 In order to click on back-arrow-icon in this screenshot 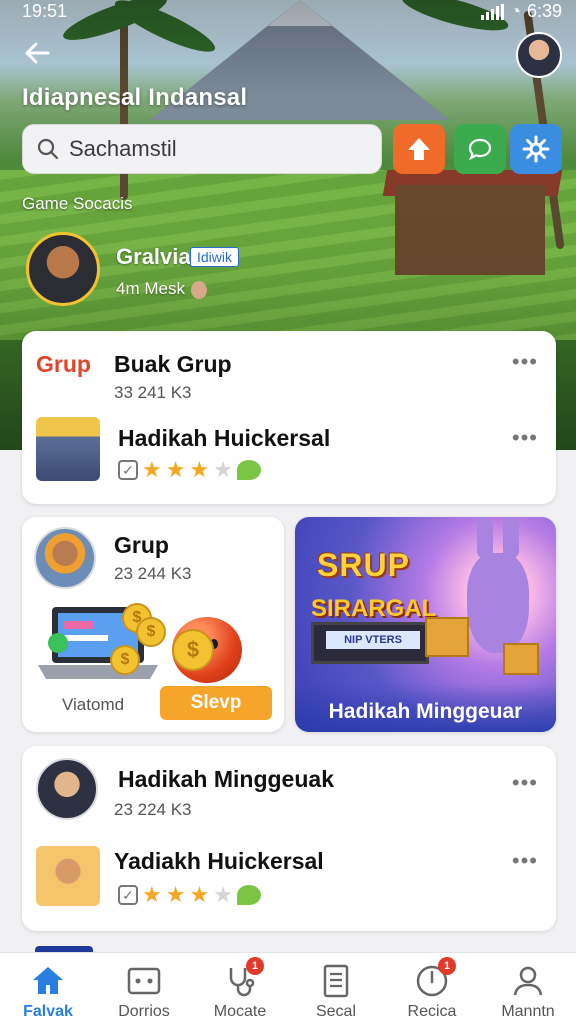, I will do `click(37, 53)`.